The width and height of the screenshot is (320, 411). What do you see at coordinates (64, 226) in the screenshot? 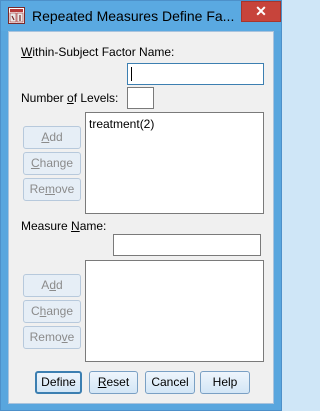
I see `measure-name-label: Measure Name:` at bounding box center [64, 226].